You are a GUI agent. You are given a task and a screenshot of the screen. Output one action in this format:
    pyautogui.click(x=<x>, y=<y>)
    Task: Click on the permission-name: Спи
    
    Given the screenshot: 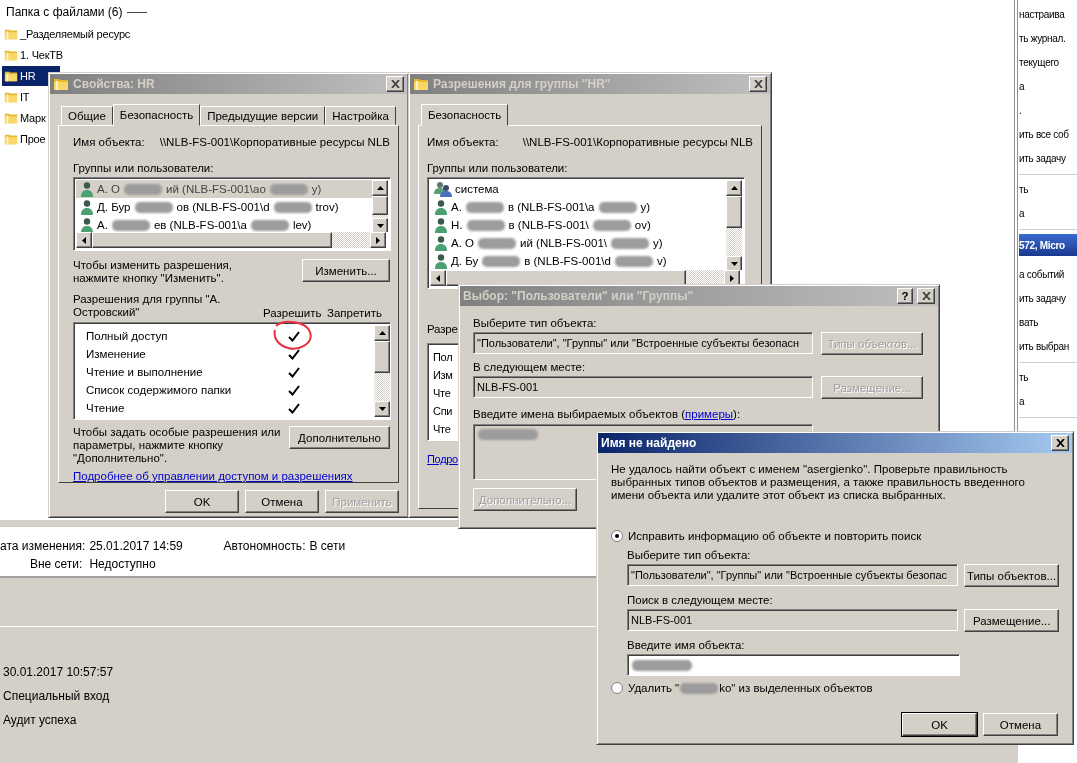 What is the action you would take?
    pyautogui.click(x=443, y=411)
    